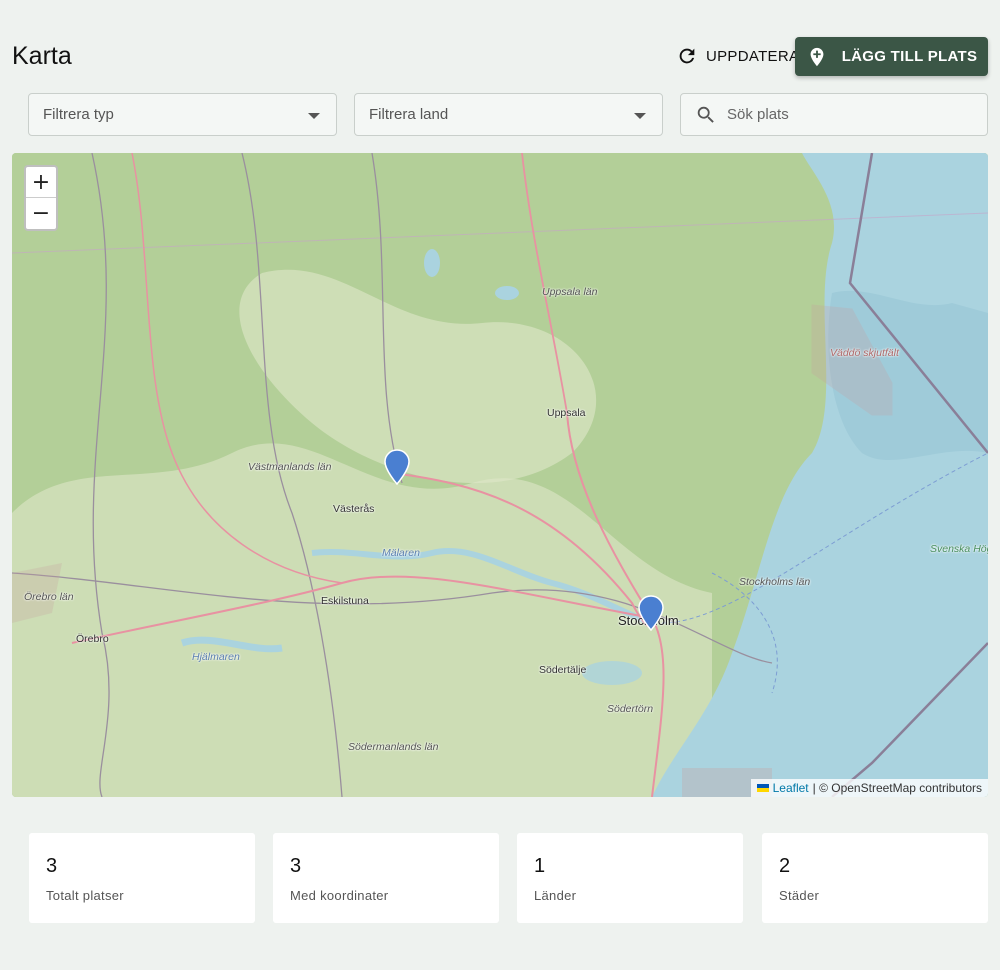  Describe the element at coordinates (817, 56) in the screenshot. I see `add-location-icon` at that location.